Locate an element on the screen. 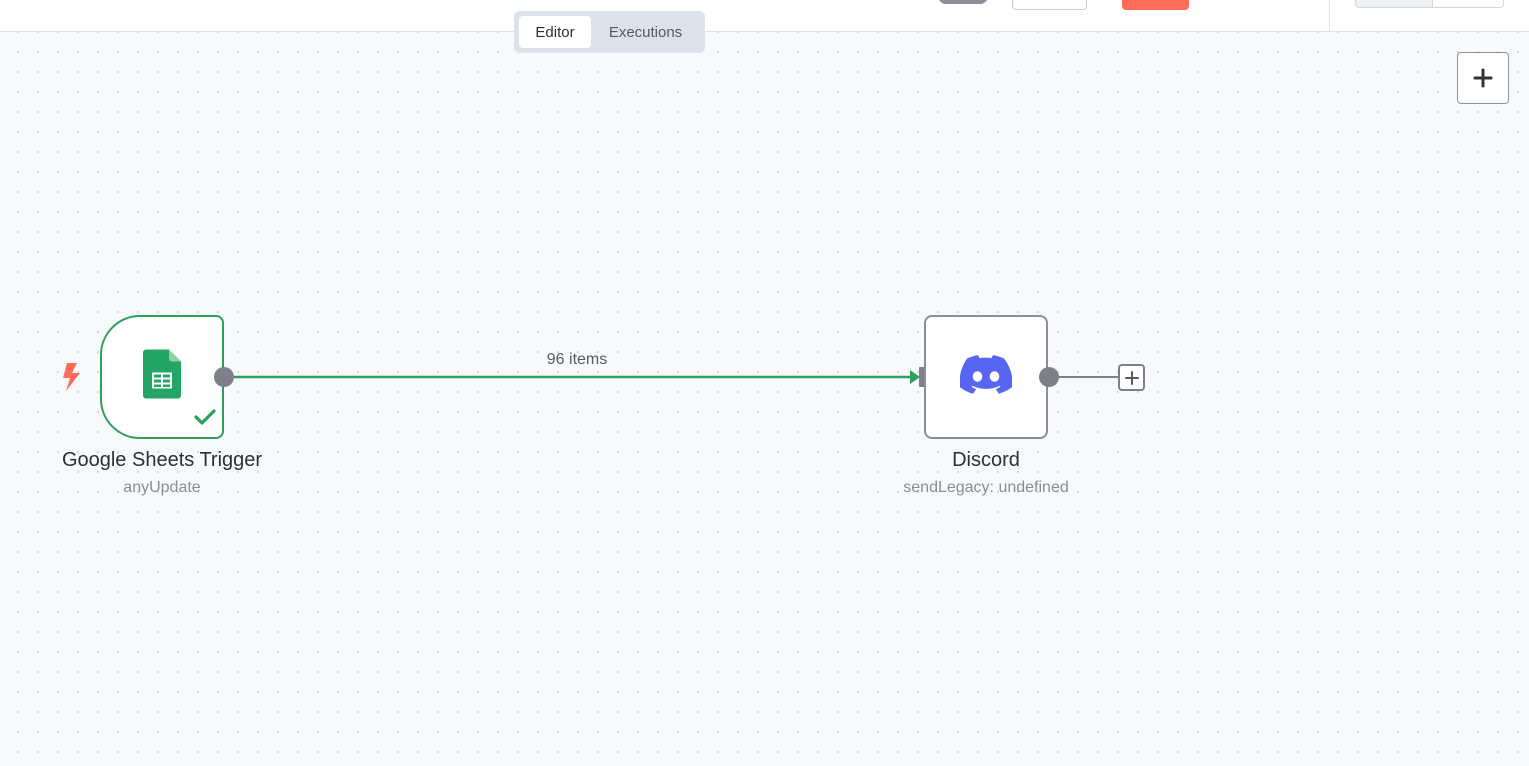  mode-toggle: Editor Executions is located at coordinates (609, 32).